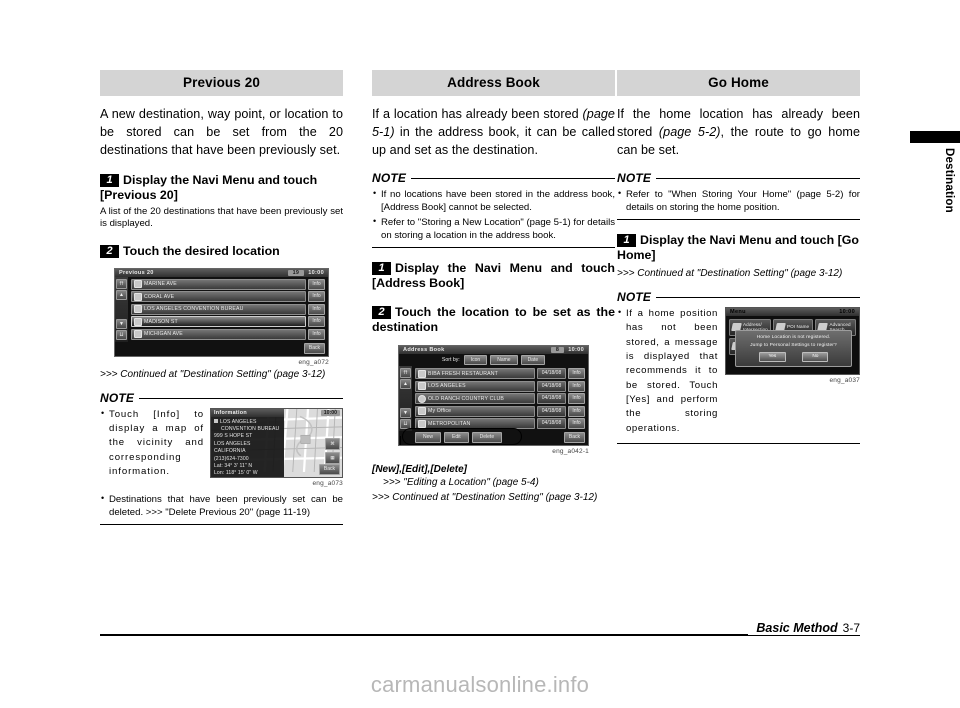  Describe the element at coordinates (504, 359) in the screenshot. I see `sort-by-name-button: Name` at that location.